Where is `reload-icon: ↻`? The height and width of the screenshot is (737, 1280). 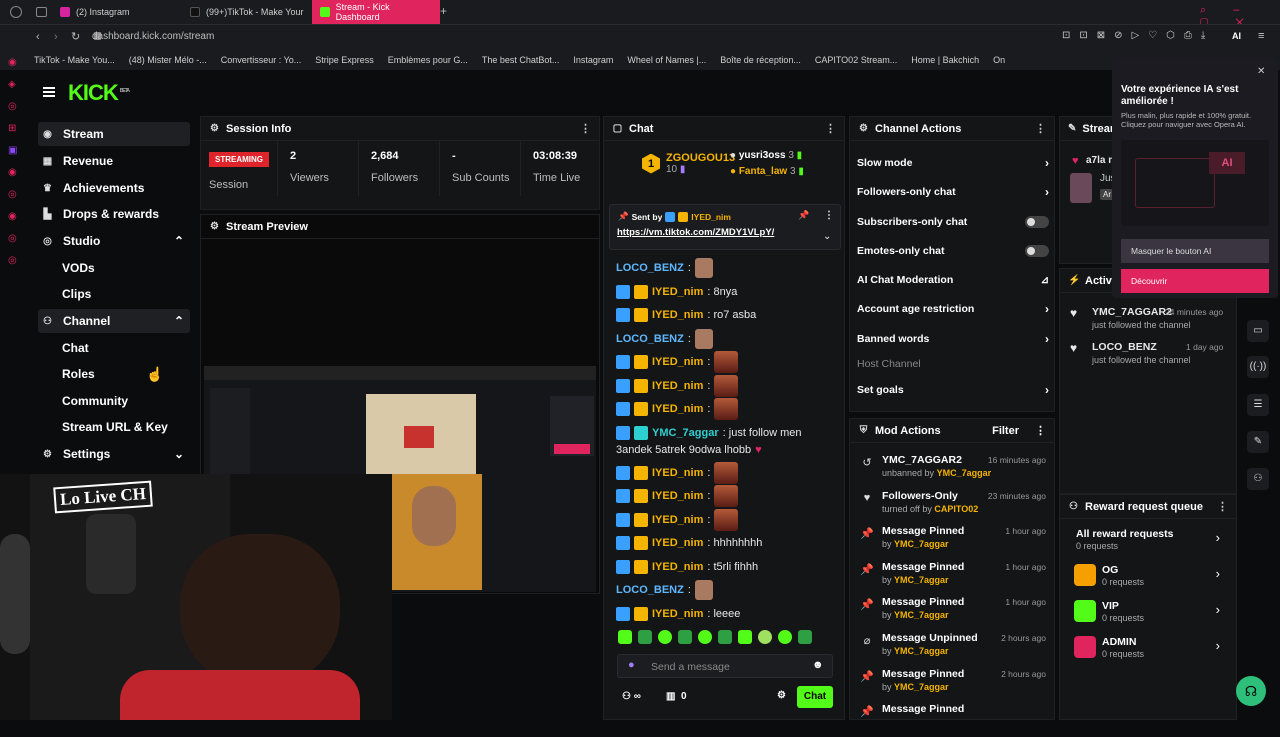
reload-icon: ↻ is located at coordinates (75, 36).